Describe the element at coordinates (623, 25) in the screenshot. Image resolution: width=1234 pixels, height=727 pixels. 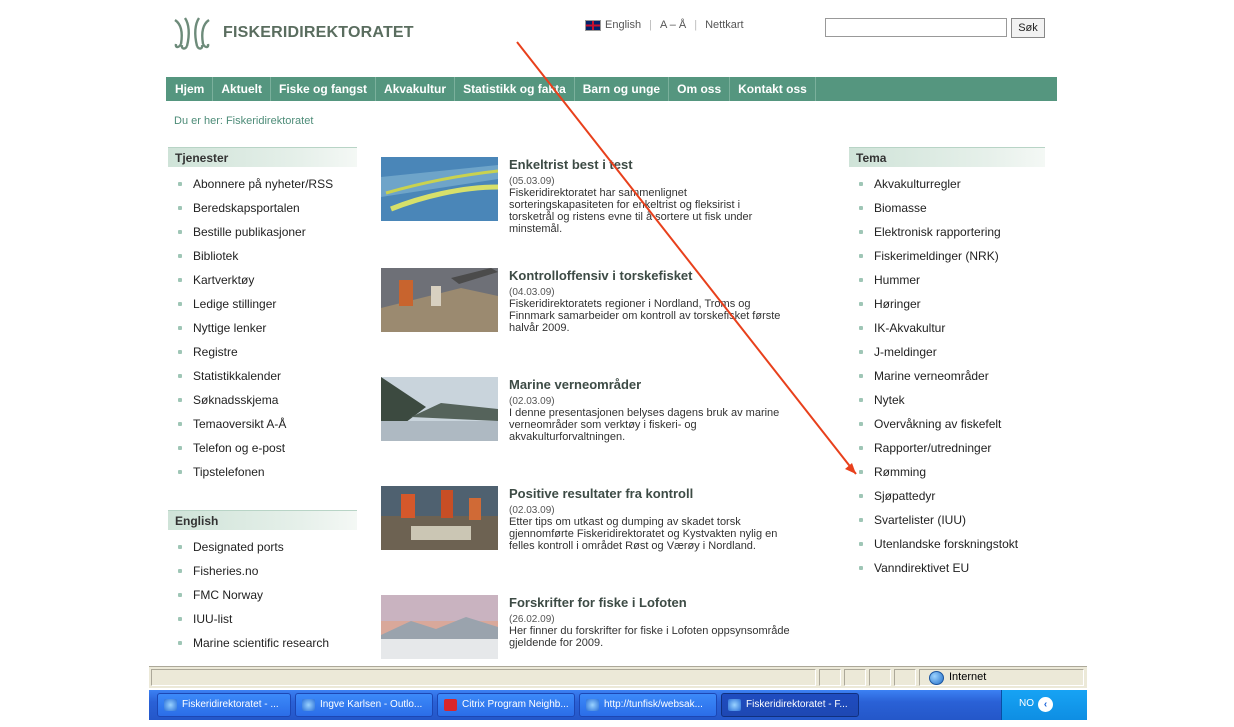
I see `english-link: English` at that location.